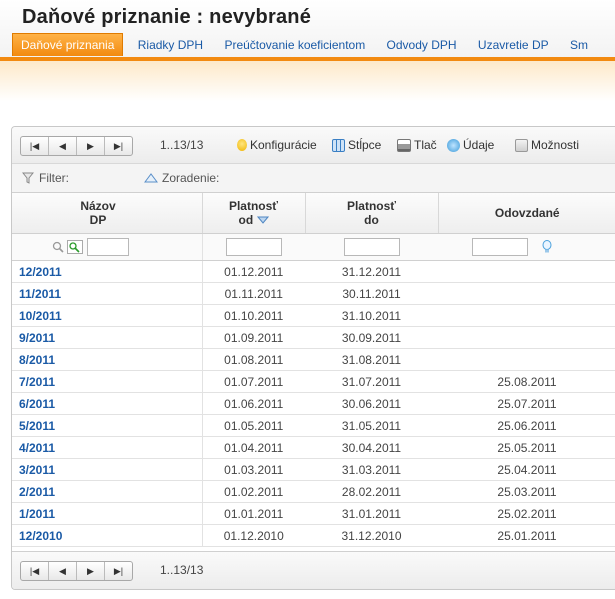  What do you see at coordinates (37, 426) in the screenshot?
I see `dp-link: 5/2011` at bounding box center [37, 426].